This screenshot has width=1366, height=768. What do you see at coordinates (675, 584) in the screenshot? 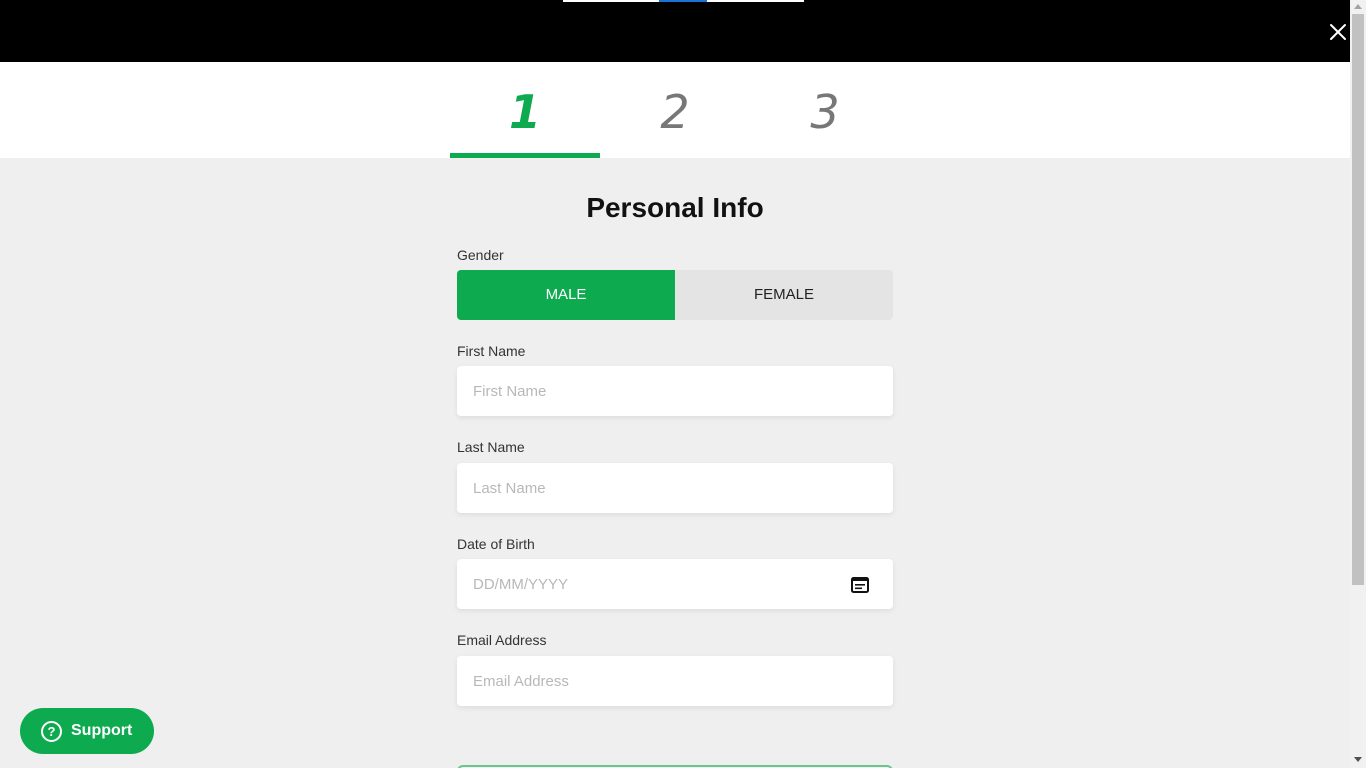
I see `date-of-birth-input` at bounding box center [675, 584].